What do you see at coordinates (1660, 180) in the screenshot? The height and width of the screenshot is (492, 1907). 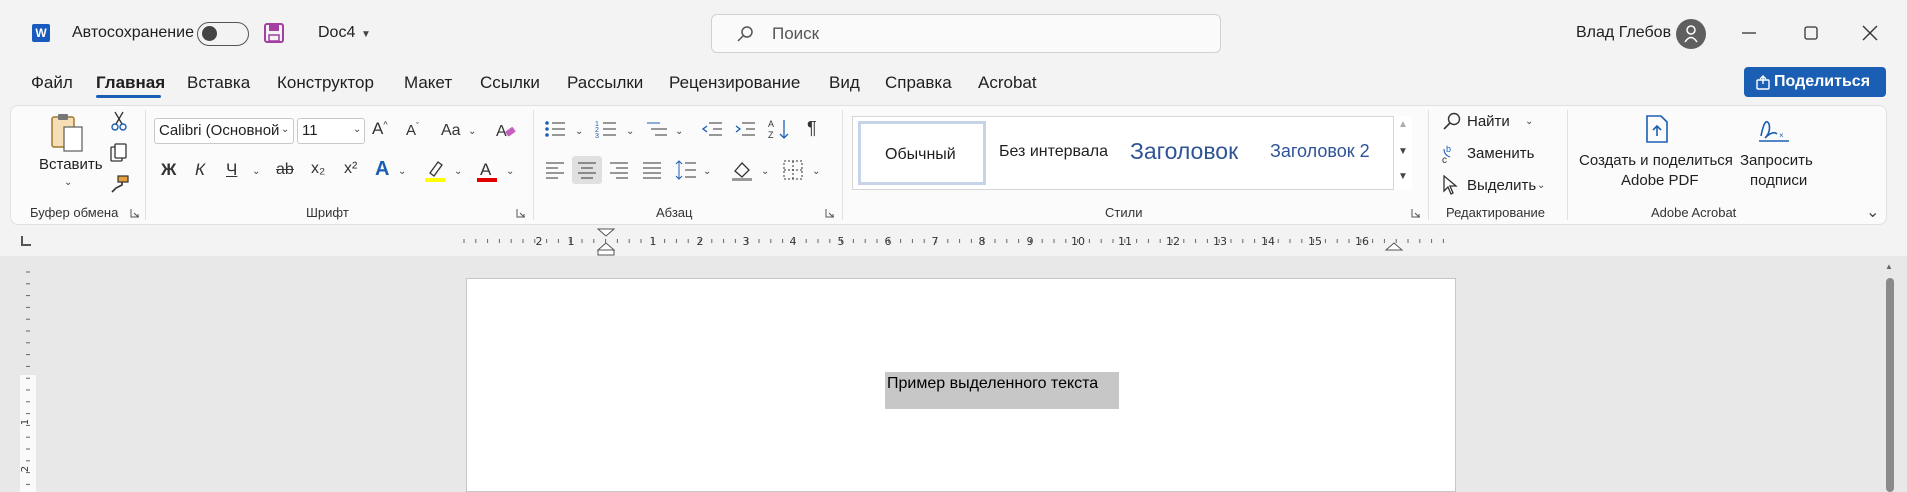 I see `create-pdf-line2: Adobe PDF` at bounding box center [1660, 180].